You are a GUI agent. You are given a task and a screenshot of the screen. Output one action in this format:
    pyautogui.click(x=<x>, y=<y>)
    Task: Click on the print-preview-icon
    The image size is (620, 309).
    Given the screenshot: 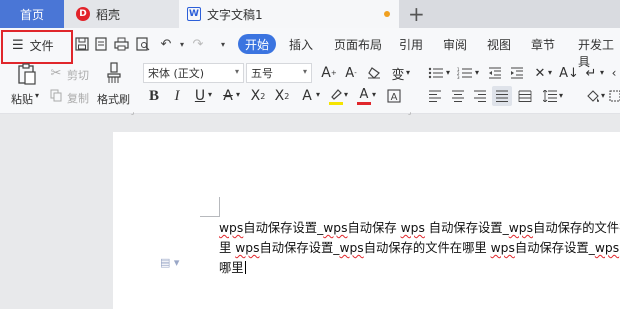 What is the action you would take?
    pyautogui.click(x=143, y=44)
    